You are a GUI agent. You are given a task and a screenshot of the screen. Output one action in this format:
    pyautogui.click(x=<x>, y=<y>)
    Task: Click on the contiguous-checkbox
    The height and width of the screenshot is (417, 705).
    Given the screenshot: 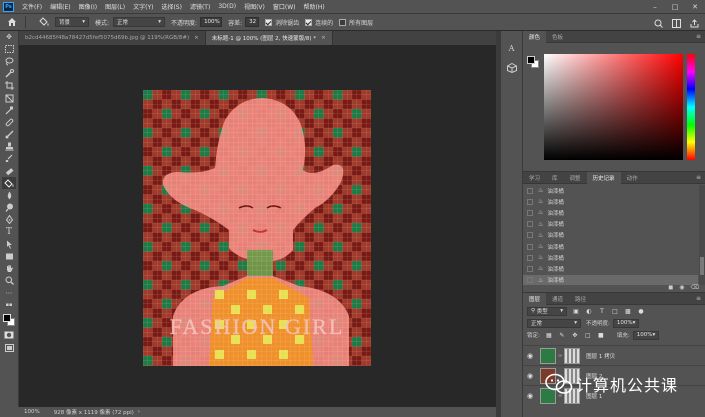 What is the action you would take?
    pyautogui.click(x=309, y=22)
    